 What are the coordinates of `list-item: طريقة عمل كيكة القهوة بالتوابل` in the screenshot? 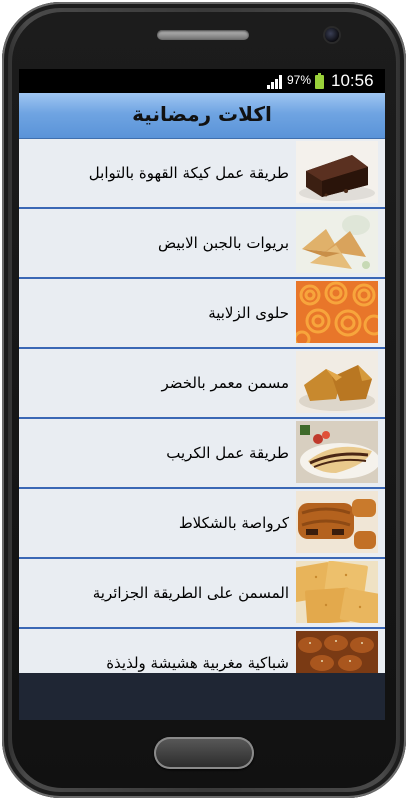 It's located at (202, 174).